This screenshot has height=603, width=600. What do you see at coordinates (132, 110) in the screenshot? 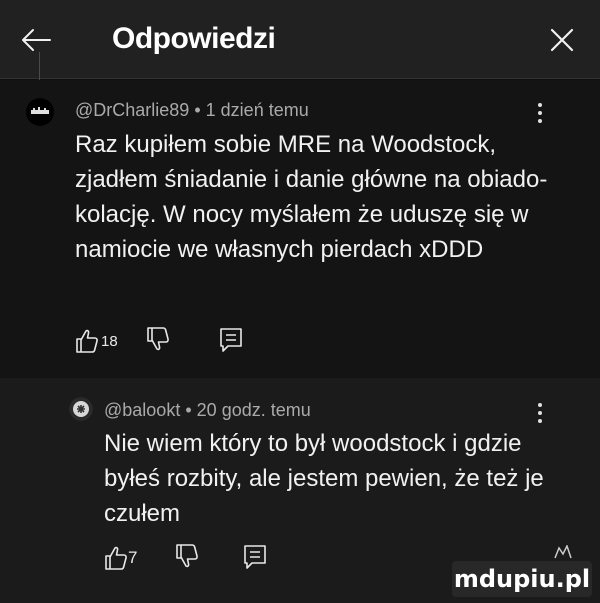
I see `comment-author: @DrCharlie89` at bounding box center [132, 110].